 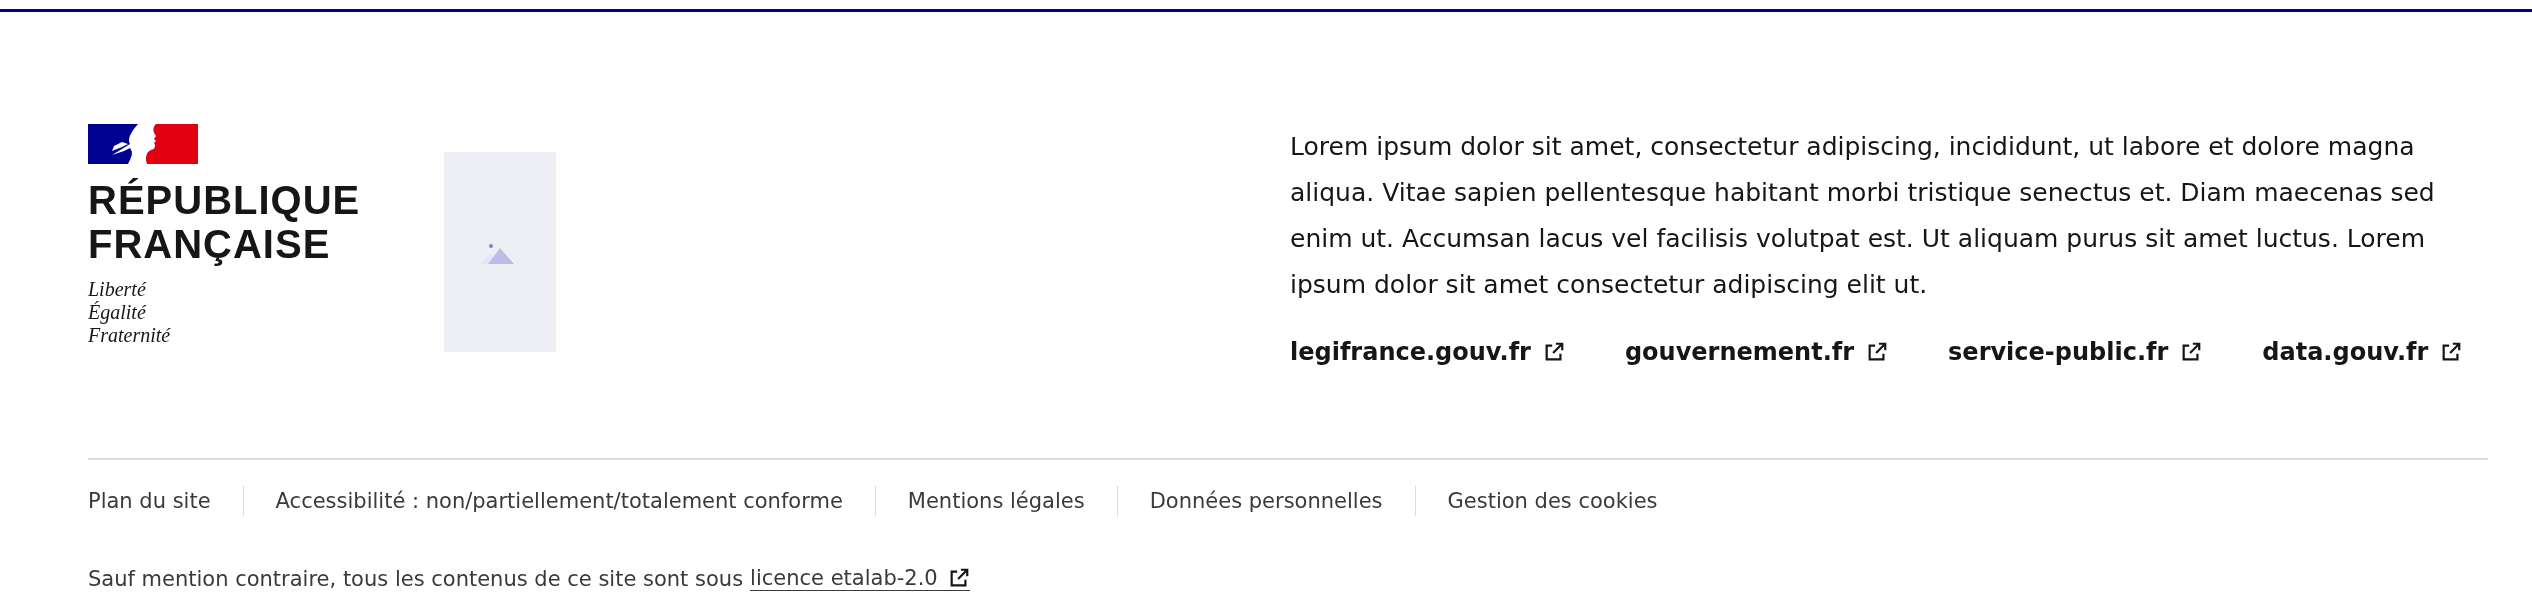 I want to click on footer-link: Mentions légales, so click(x=996, y=501).